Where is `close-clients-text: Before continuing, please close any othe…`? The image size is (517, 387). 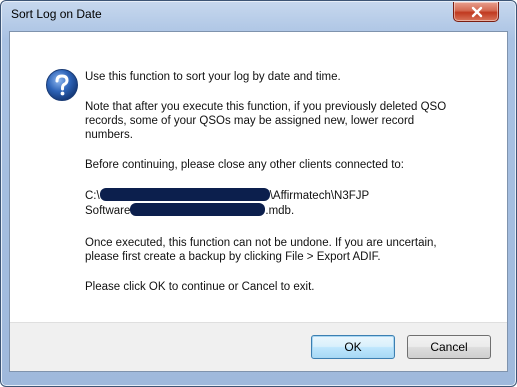 close-clients-text: Before continuing, please close any othe… is located at coordinates (245, 165).